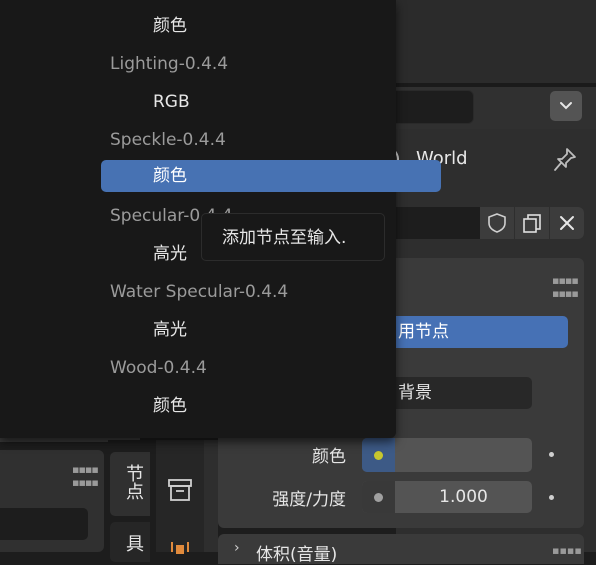 This screenshot has width=596, height=565. I want to click on tab-node-label: 节点, so click(133, 482).